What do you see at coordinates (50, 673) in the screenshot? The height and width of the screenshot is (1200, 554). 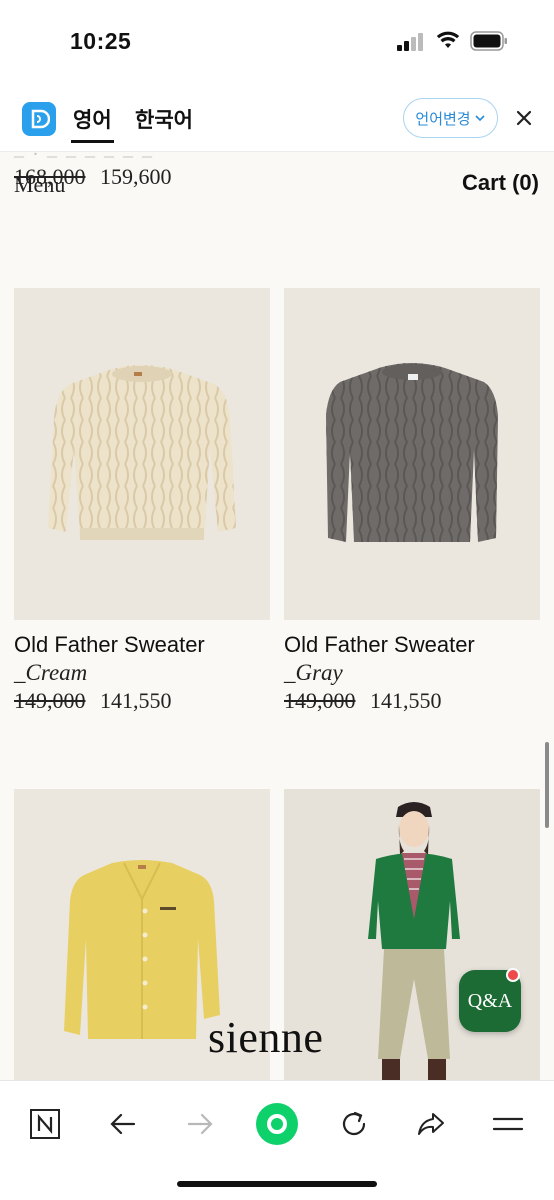 I see `product-variant: _Cream` at bounding box center [50, 673].